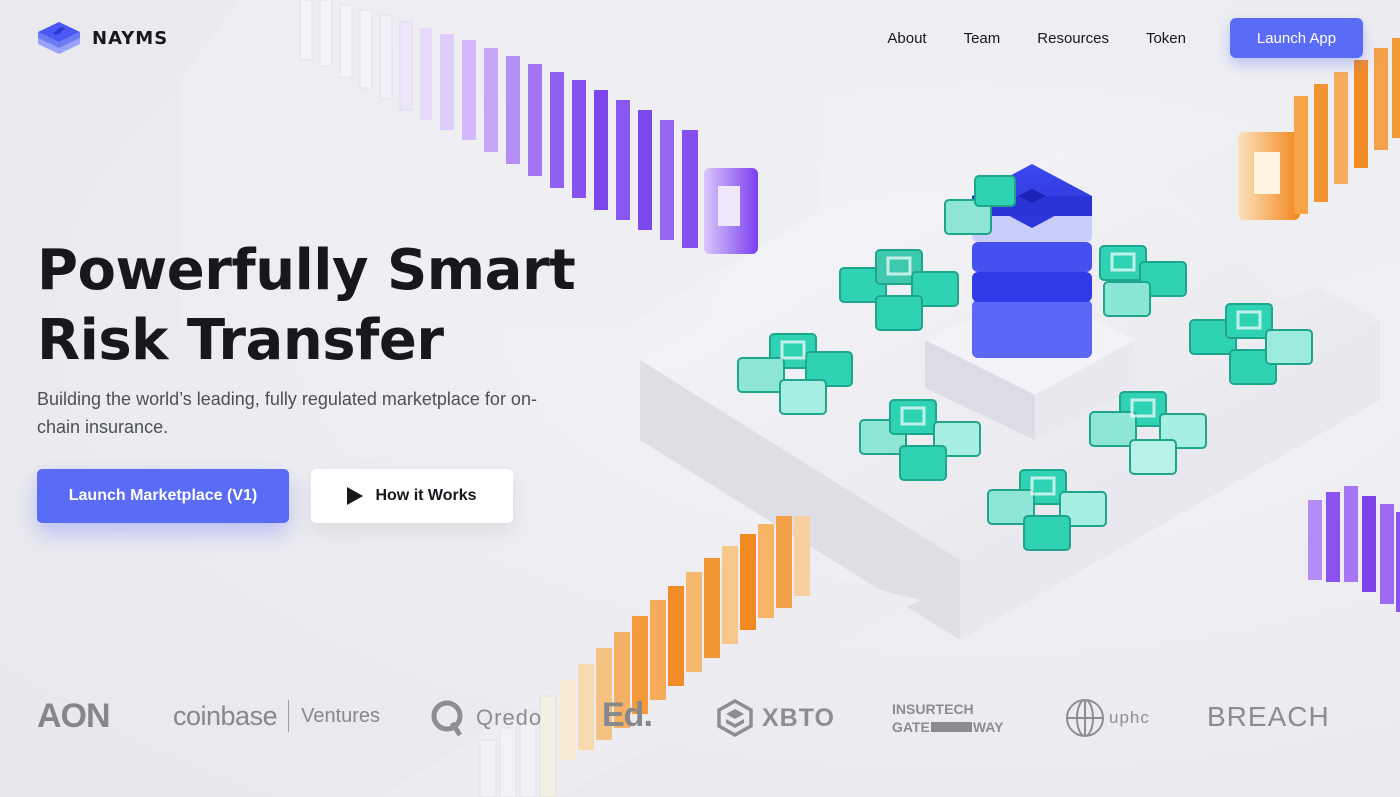 This screenshot has height=797, width=1400. I want to click on partner-logo-insurtech-gateway: INSURTECH GATE WAY, so click(947, 718).